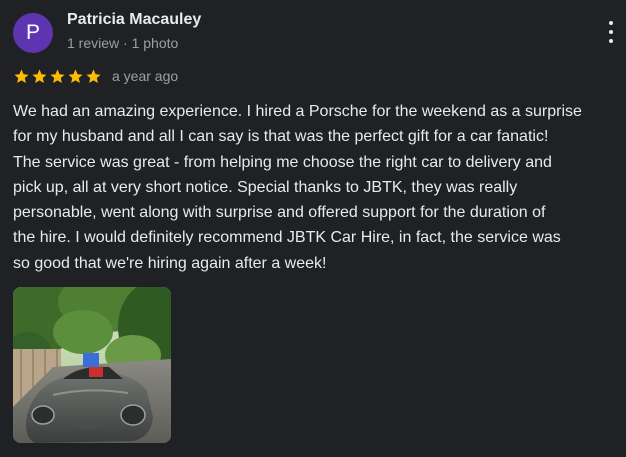 Image resolution: width=626 pixels, height=457 pixels. Describe the element at coordinates (145, 76) in the screenshot. I see `review-date: a year ago` at that location.